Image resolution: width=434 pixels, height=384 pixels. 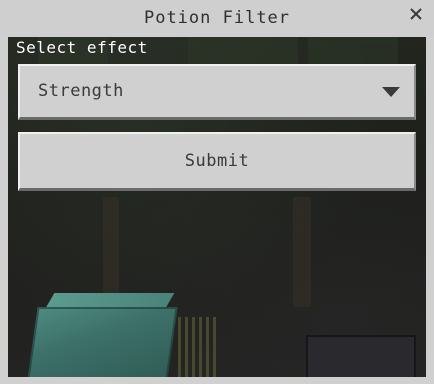 I want to click on effect-dropdown: Strength, so click(x=217, y=92).